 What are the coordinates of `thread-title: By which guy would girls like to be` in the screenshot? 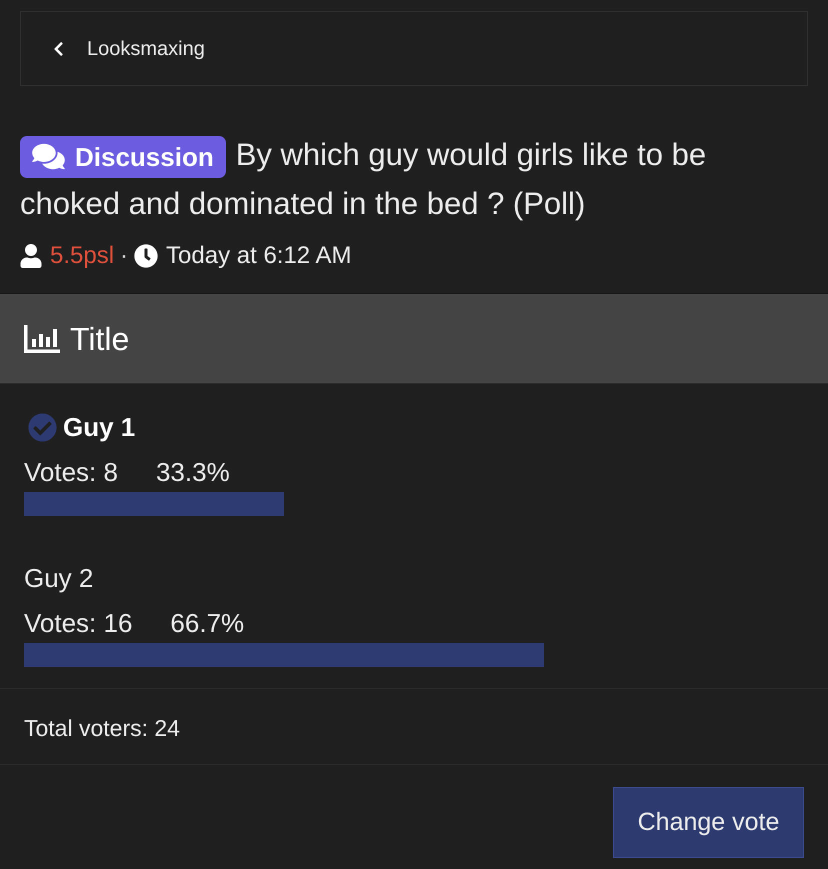 It's located at (471, 155).